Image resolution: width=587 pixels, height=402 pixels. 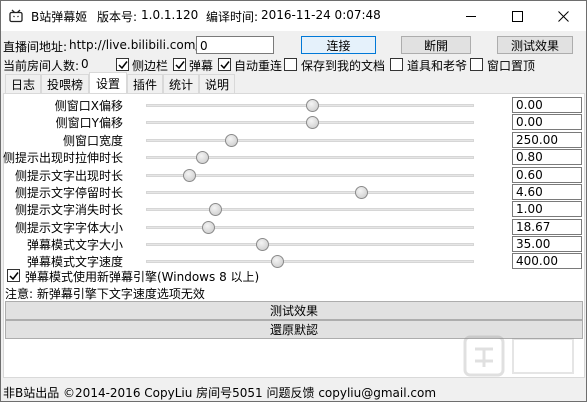 What do you see at coordinates (547, 227) in the screenshot?
I see `setting-value-input: 18.67` at bounding box center [547, 227].